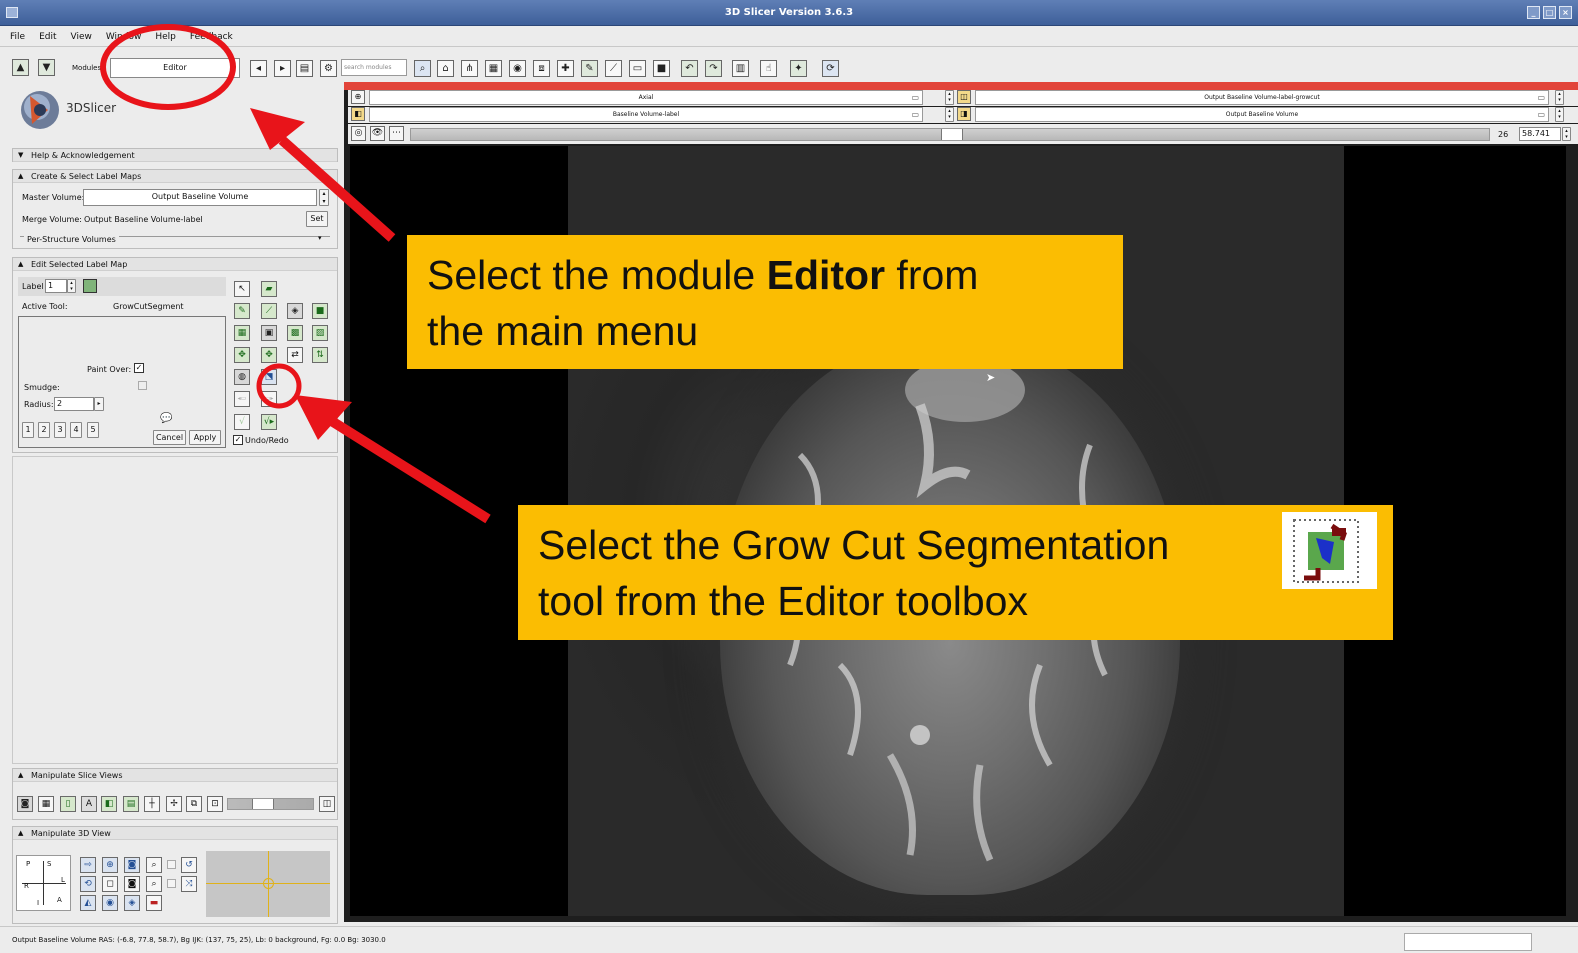  I want to click on look-from-icon: ⇨, so click(88, 865).